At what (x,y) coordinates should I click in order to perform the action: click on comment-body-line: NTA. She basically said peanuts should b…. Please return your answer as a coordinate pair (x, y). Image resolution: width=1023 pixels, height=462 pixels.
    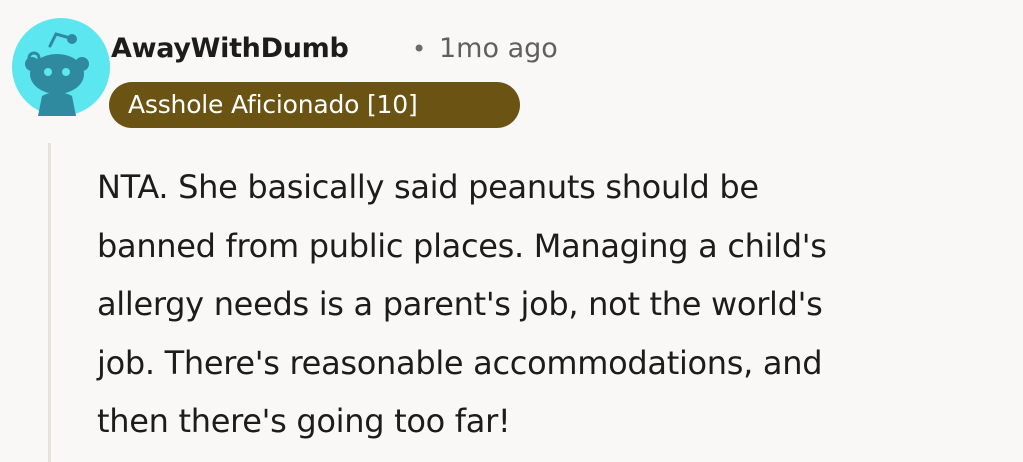
    Looking at the image, I should click on (428, 187).